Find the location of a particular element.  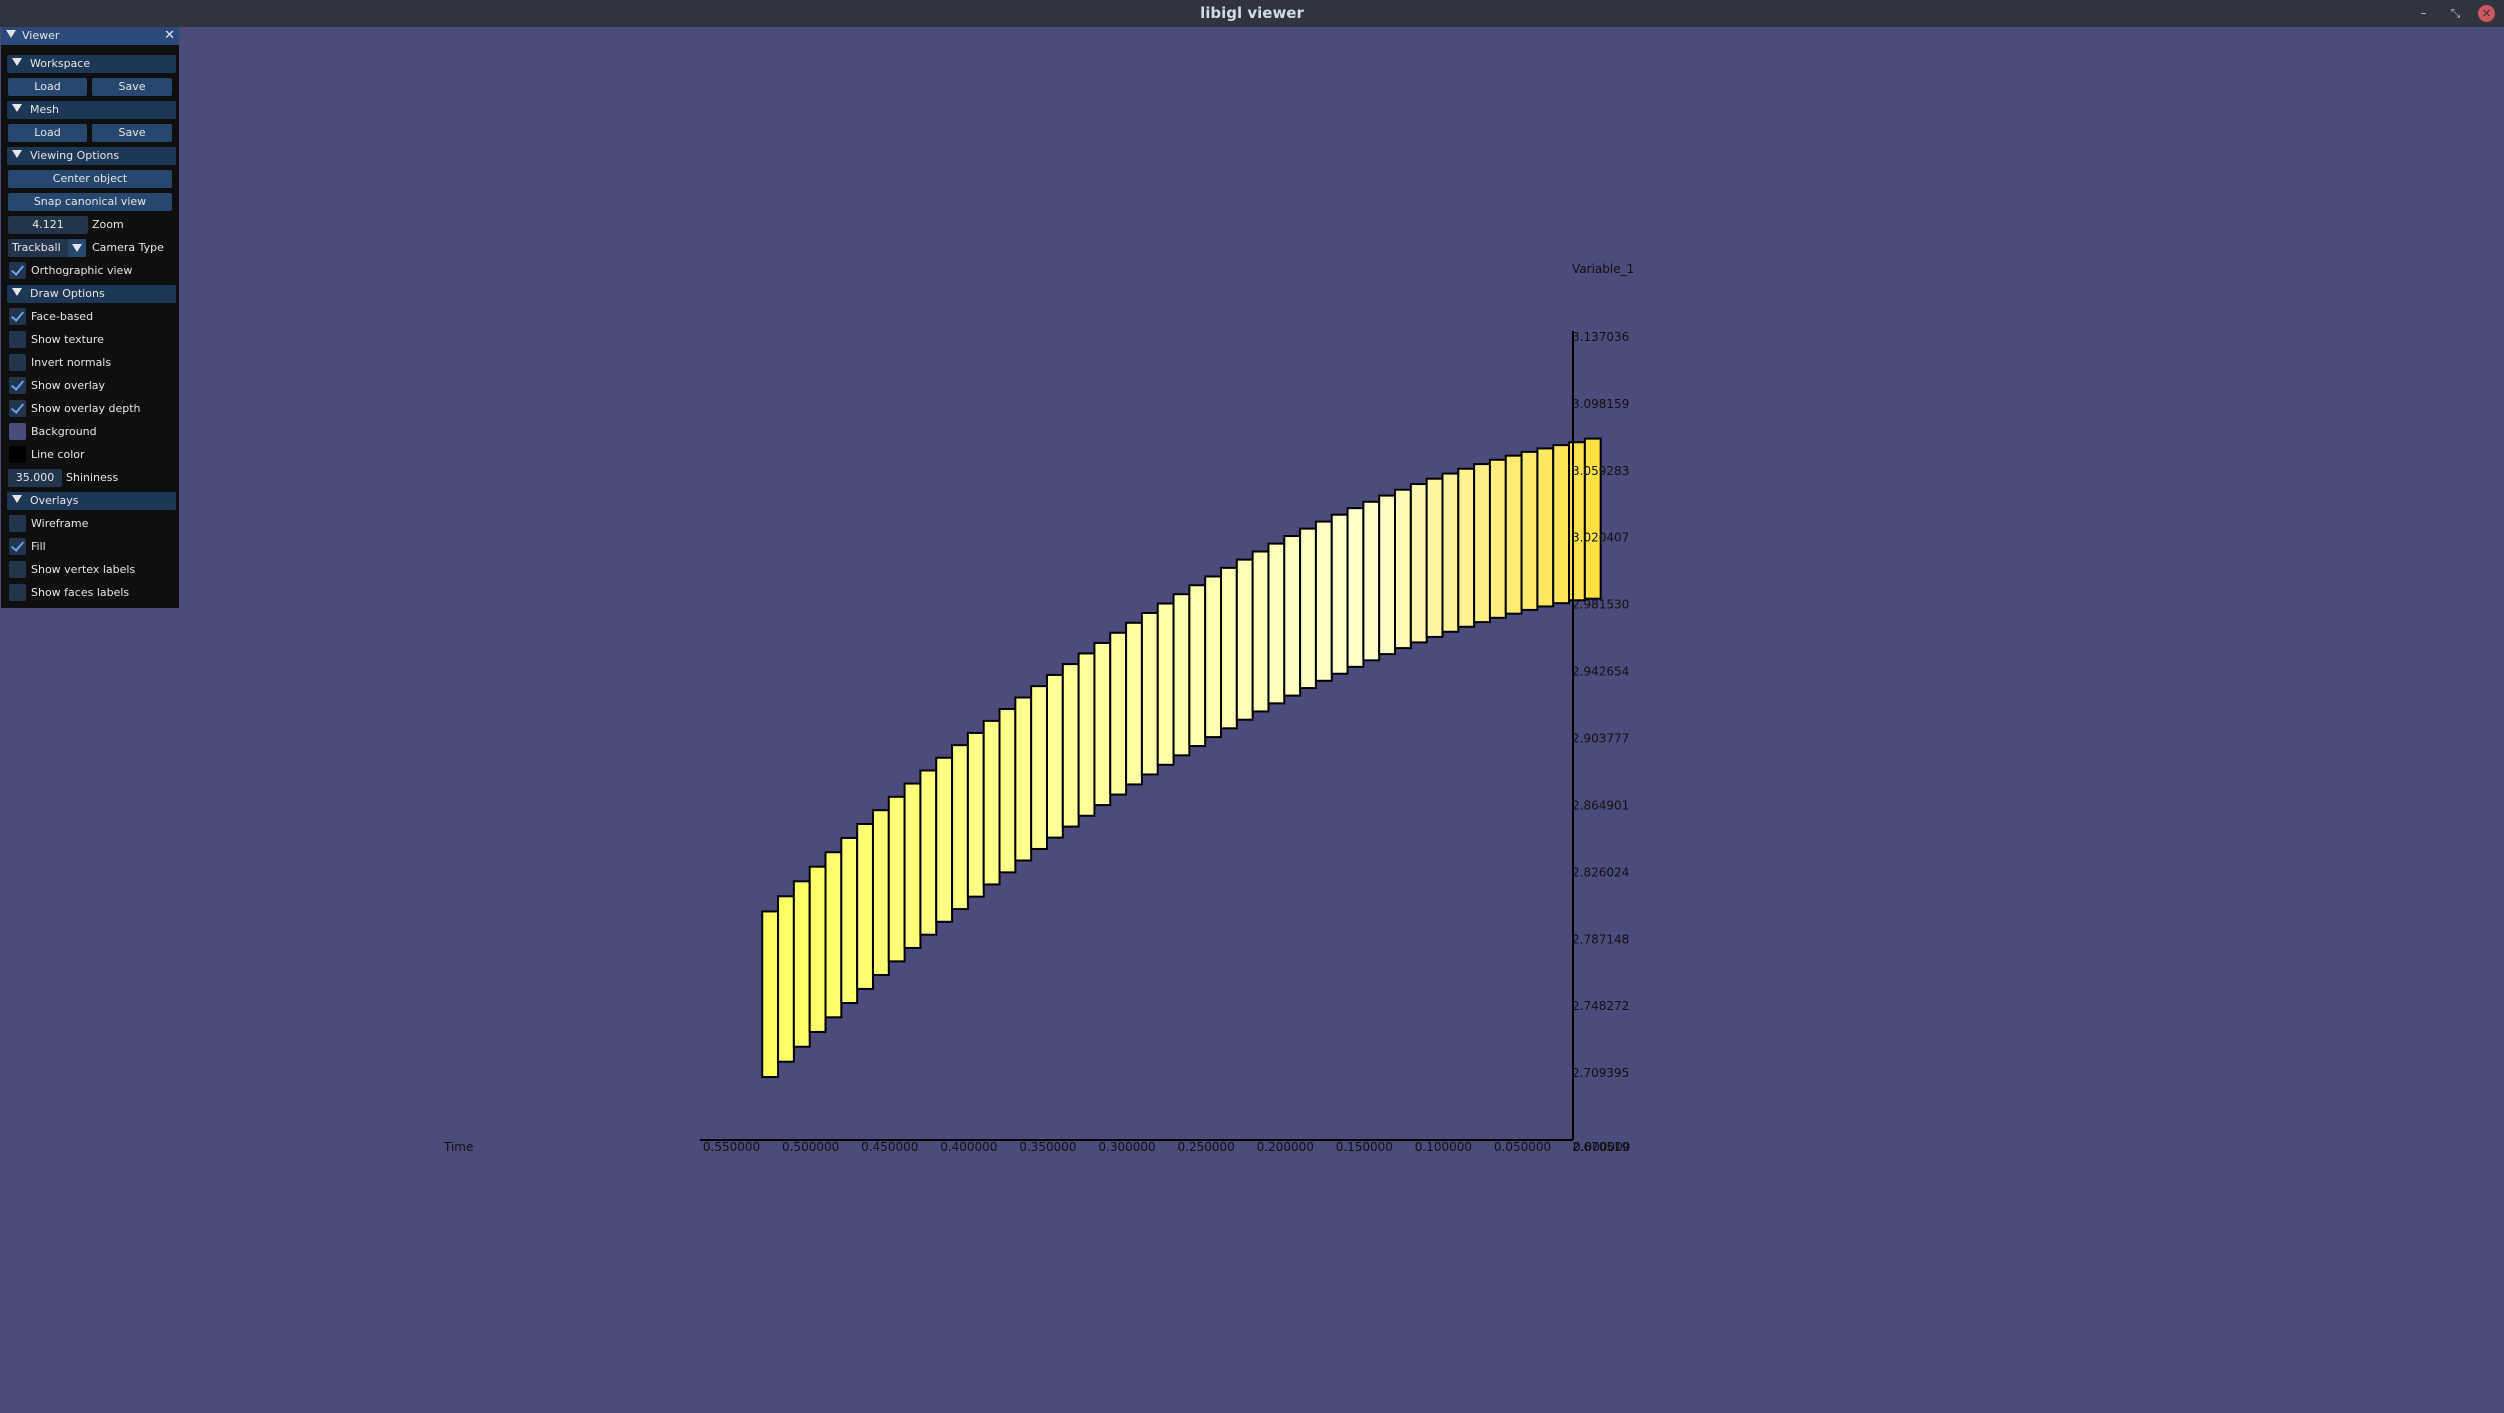

y-tick-label: 2.826024 is located at coordinates (1600, 872).